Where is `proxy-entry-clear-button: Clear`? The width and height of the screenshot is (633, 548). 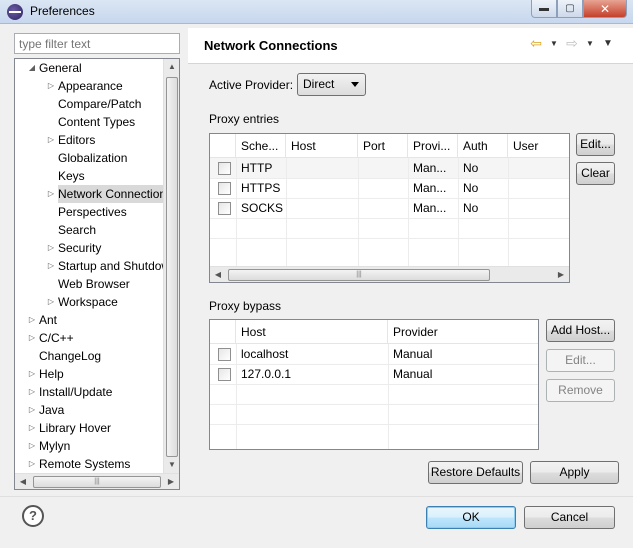 proxy-entry-clear-button: Clear is located at coordinates (595, 173).